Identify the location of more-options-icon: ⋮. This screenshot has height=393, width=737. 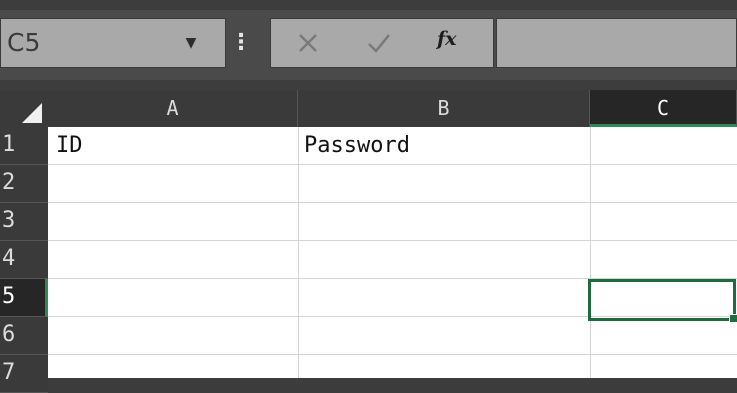
(241, 43).